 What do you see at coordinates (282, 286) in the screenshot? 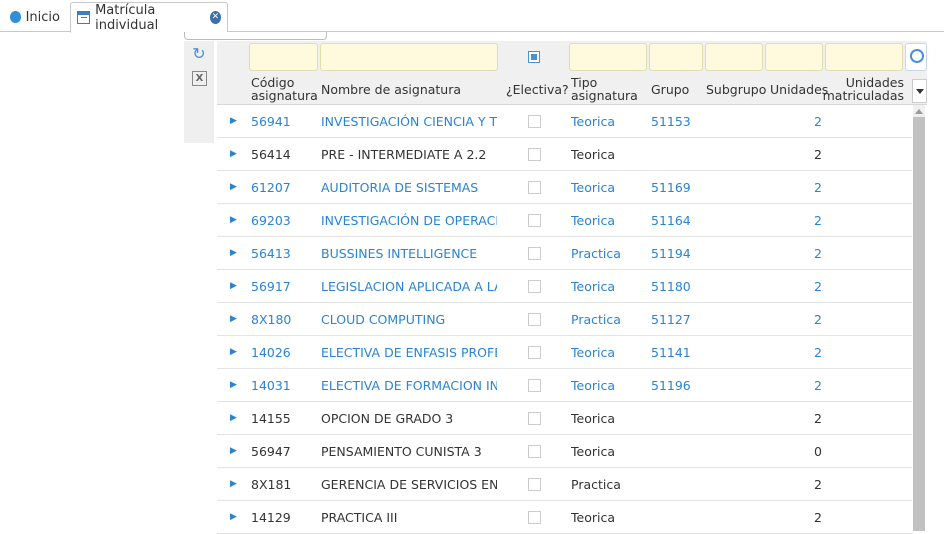
I see `cell-codigo: 56917` at bounding box center [282, 286].